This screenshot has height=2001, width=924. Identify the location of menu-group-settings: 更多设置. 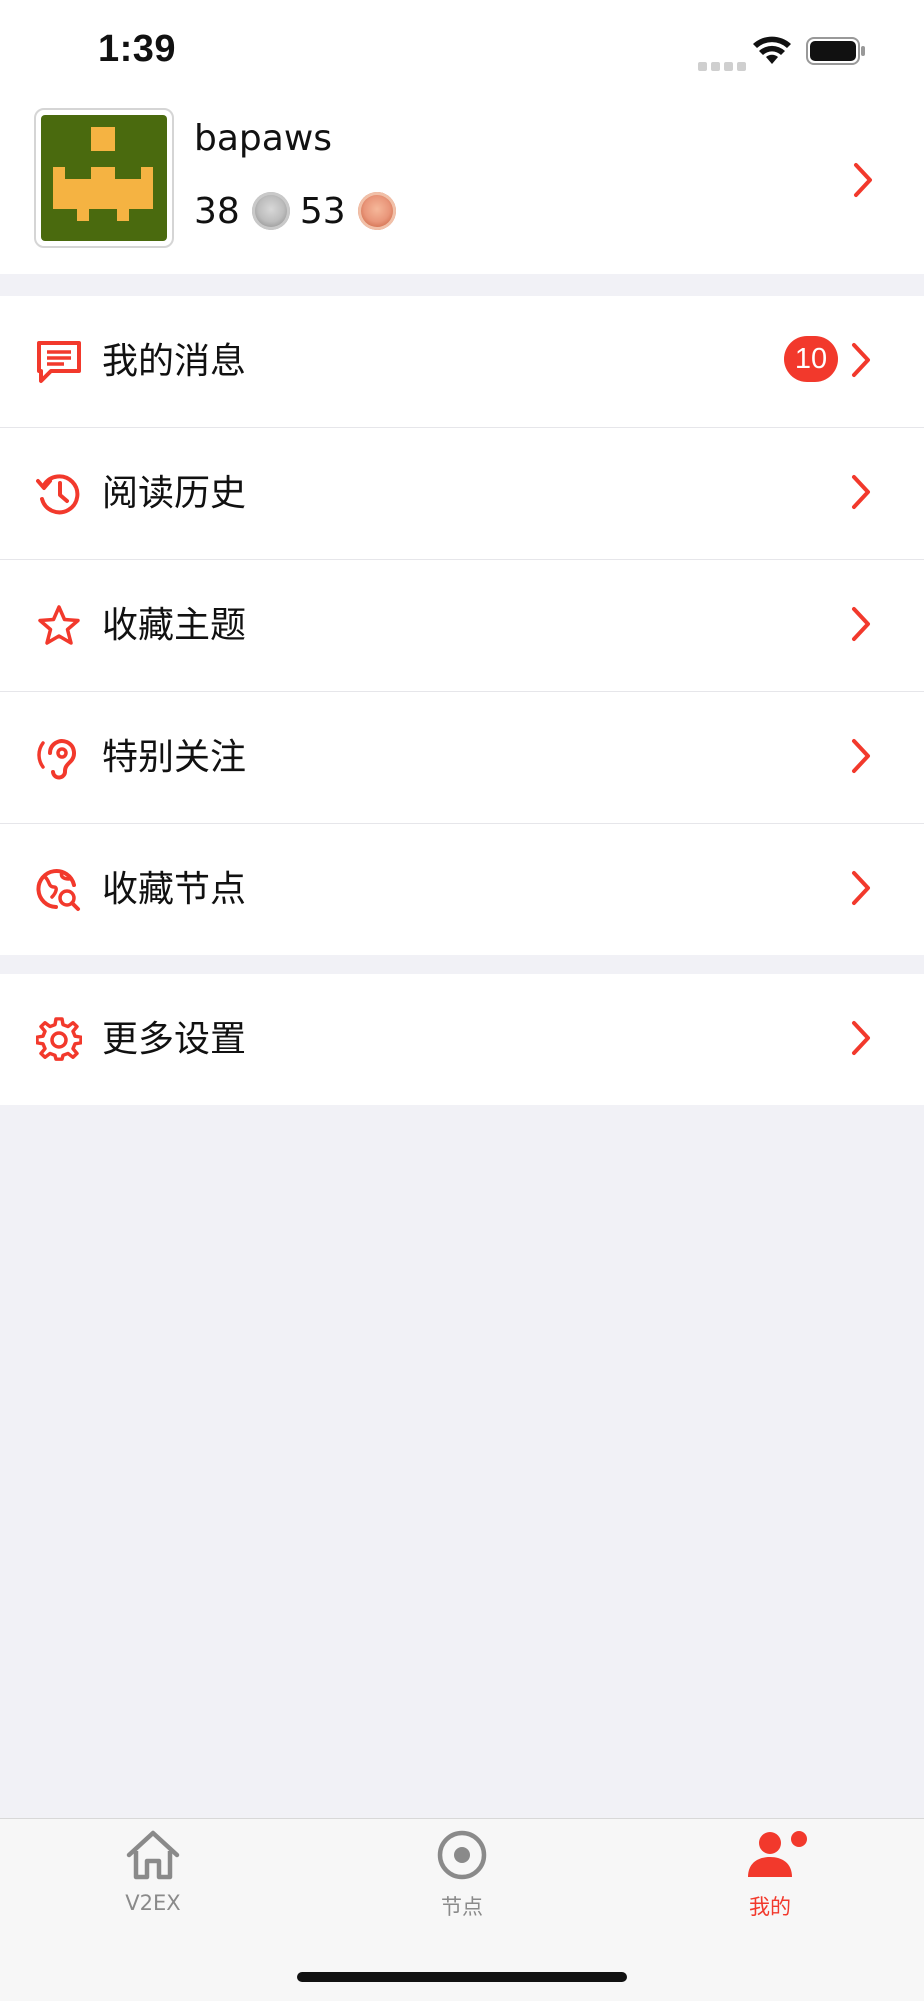
(462, 1039).